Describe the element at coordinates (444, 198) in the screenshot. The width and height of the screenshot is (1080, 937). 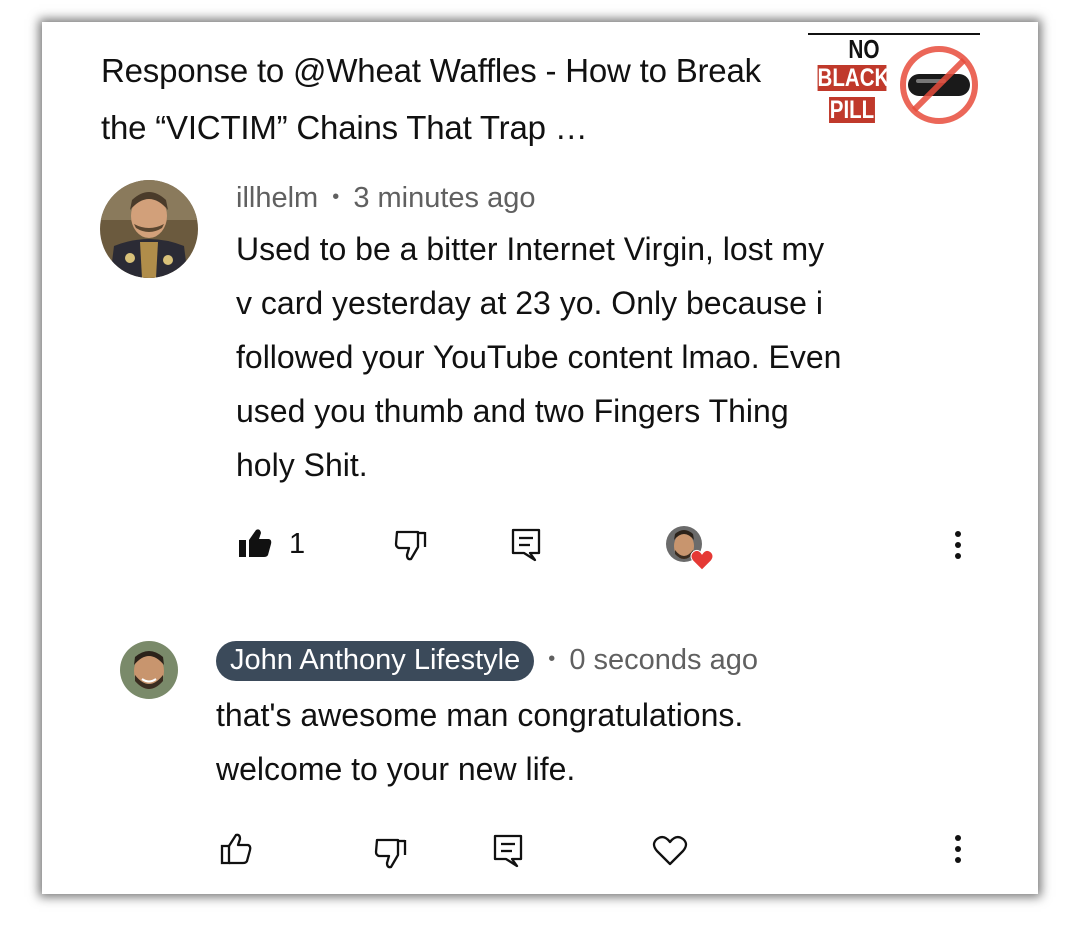
I see `comment-time: 3 minutes ago` at that location.